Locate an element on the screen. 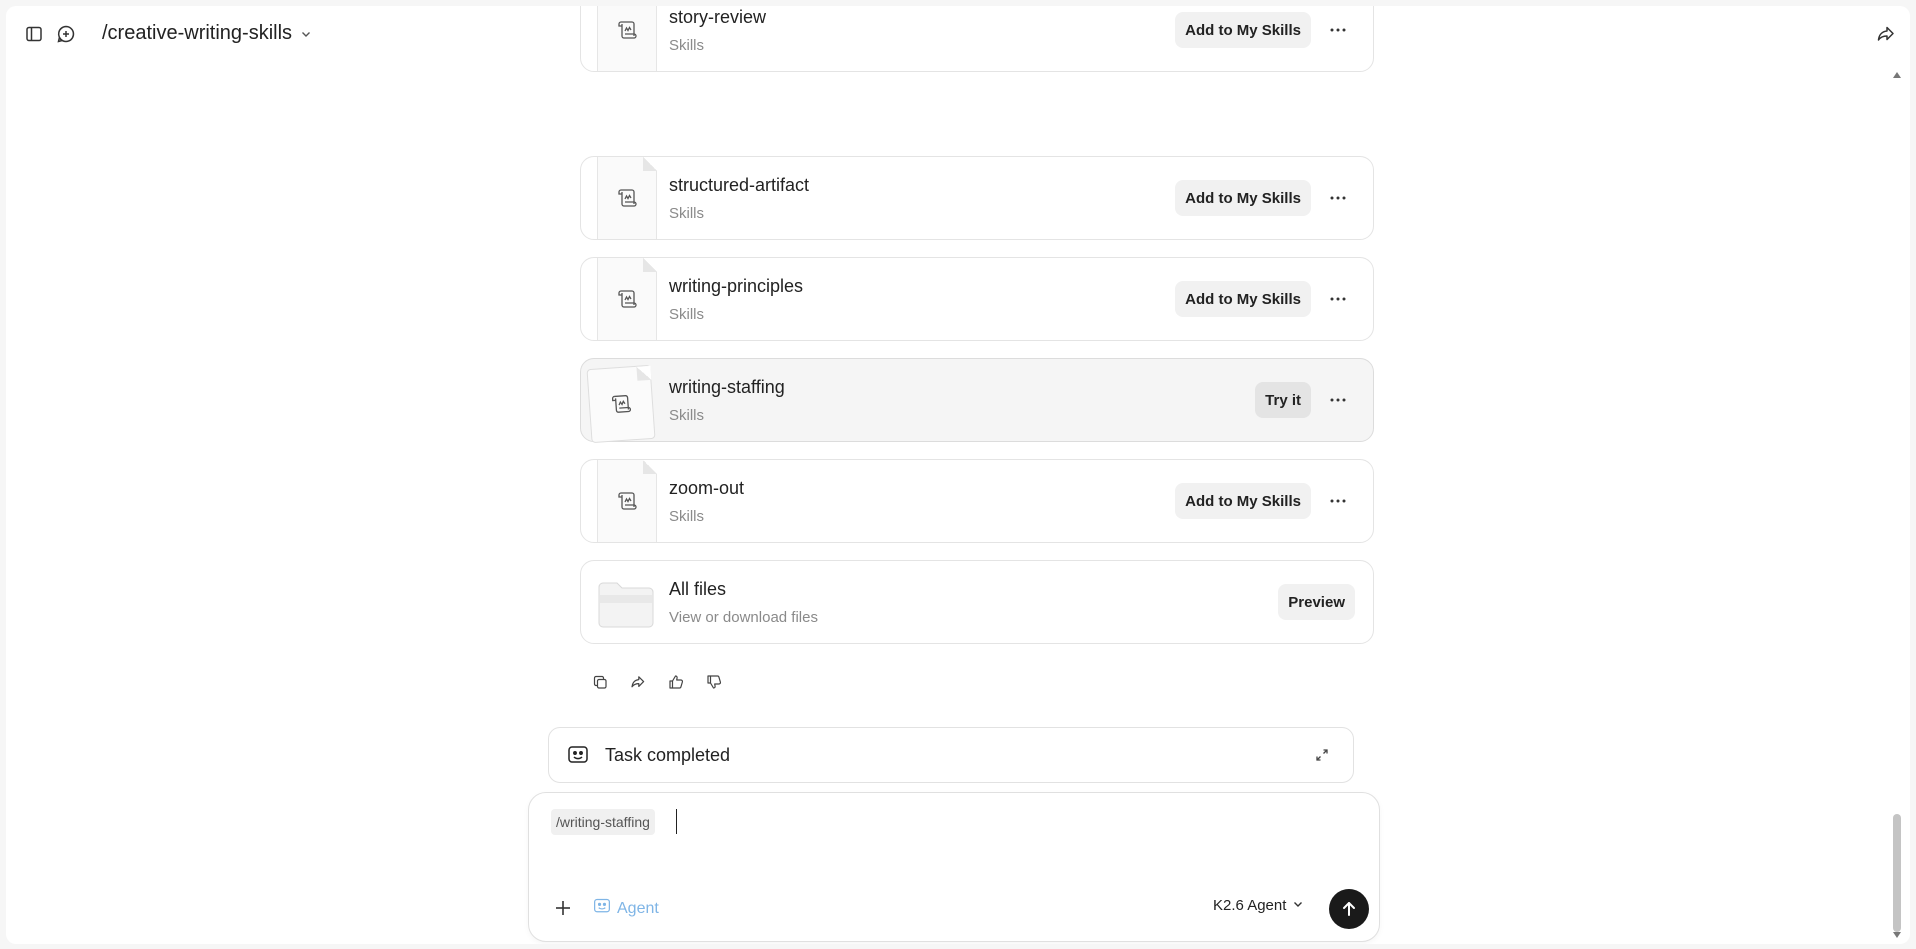 The width and height of the screenshot is (1916, 949). scrollbar-thumb is located at coordinates (1897, 873).